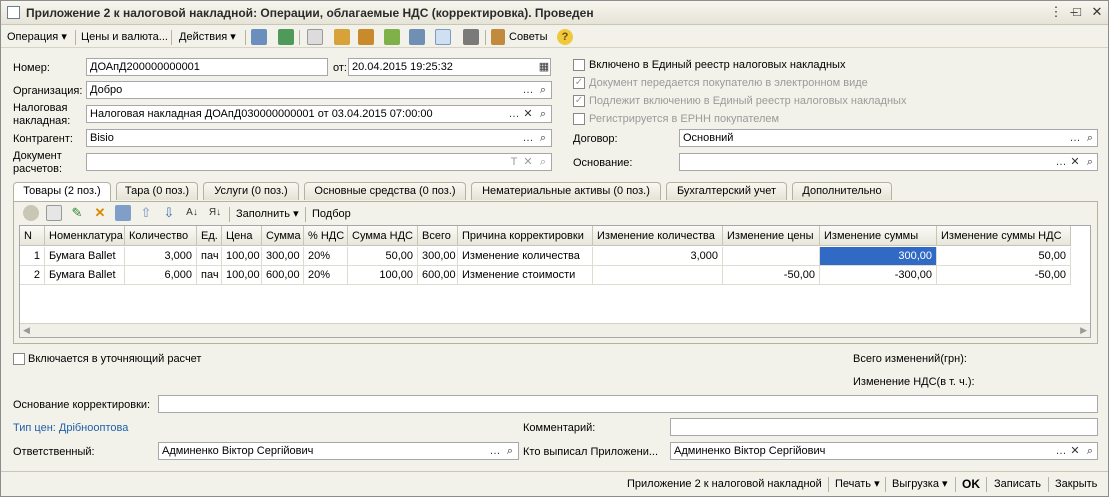 The height and width of the screenshot is (497, 1109). I want to click on list-icon, so click(471, 37).